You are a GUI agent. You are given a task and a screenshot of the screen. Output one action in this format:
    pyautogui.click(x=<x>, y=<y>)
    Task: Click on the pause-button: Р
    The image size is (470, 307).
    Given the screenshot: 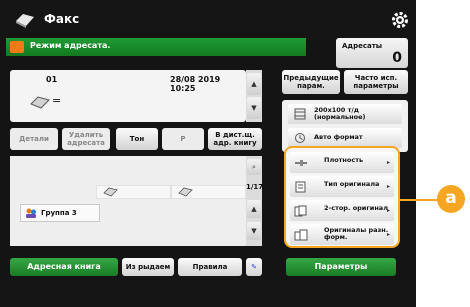 What is the action you would take?
    pyautogui.click(x=183, y=139)
    